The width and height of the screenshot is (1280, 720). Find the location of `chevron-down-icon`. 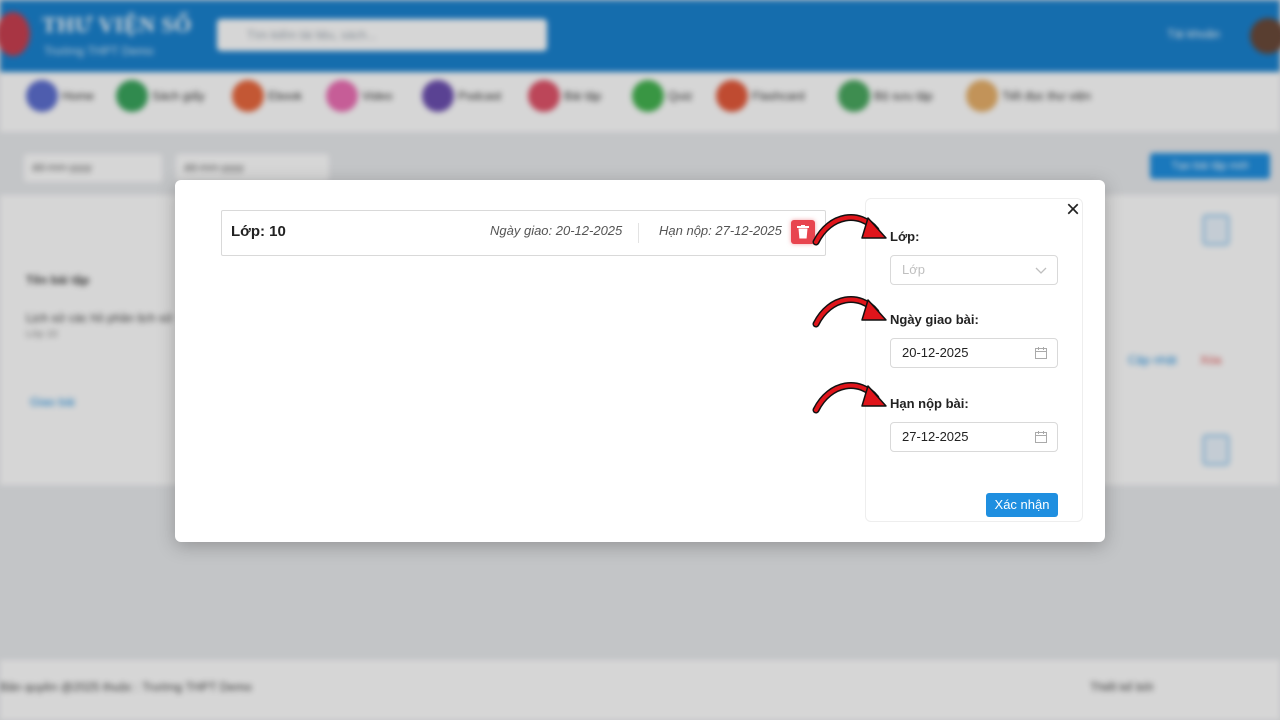

chevron-down-icon is located at coordinates (1041, 270).